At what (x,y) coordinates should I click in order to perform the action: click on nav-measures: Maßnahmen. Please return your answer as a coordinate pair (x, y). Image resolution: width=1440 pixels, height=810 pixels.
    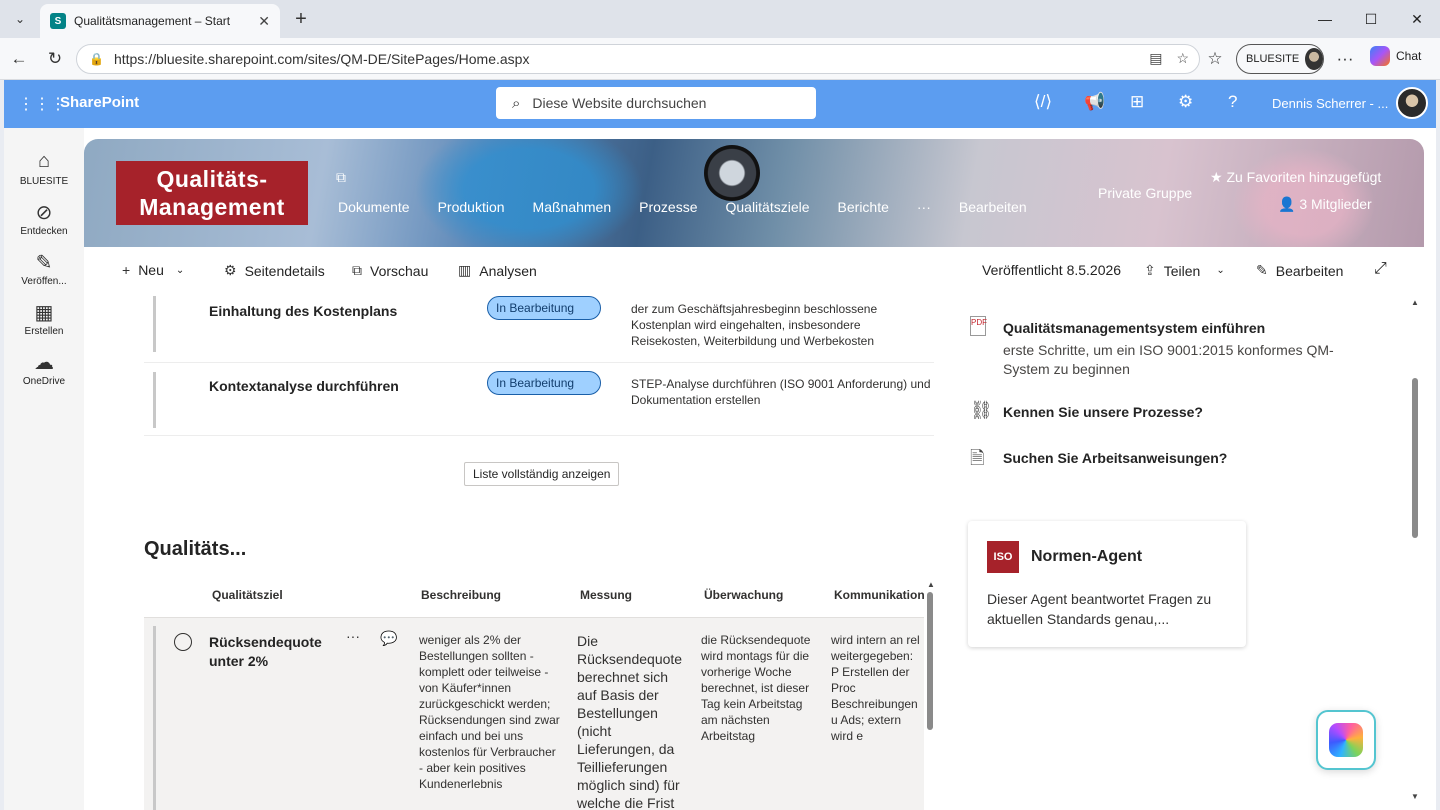
    Looking at the image, I should click on (572, 207).